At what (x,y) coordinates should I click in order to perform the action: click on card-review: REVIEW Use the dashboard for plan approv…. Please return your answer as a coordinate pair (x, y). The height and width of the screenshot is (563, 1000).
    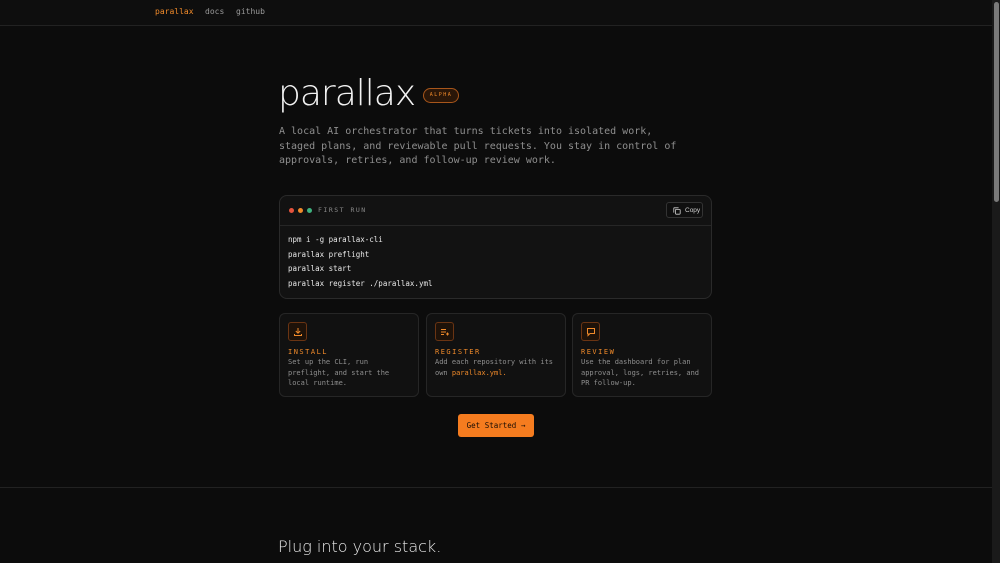
    Looking at the image, I should click on (642, 355).